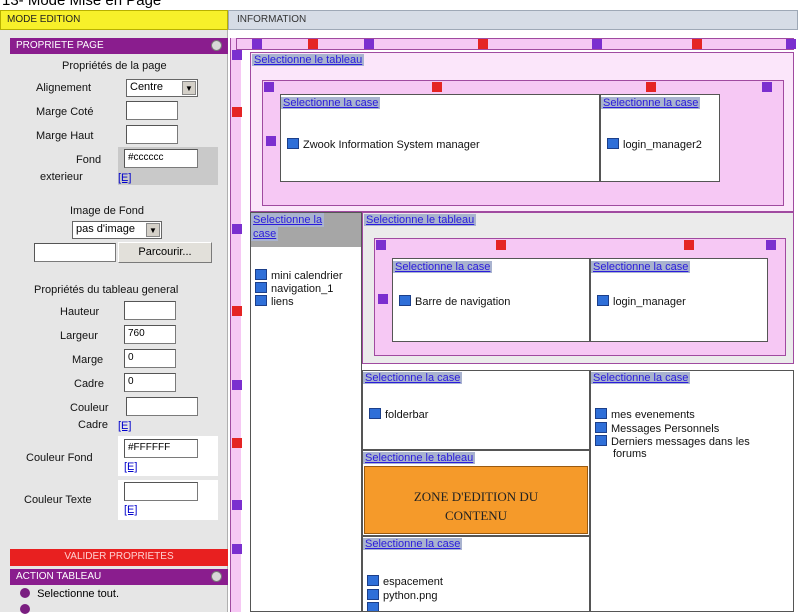 The width and height of the screenshot is (798, 616). I want to click on spacing-icon, so click(373, 580).